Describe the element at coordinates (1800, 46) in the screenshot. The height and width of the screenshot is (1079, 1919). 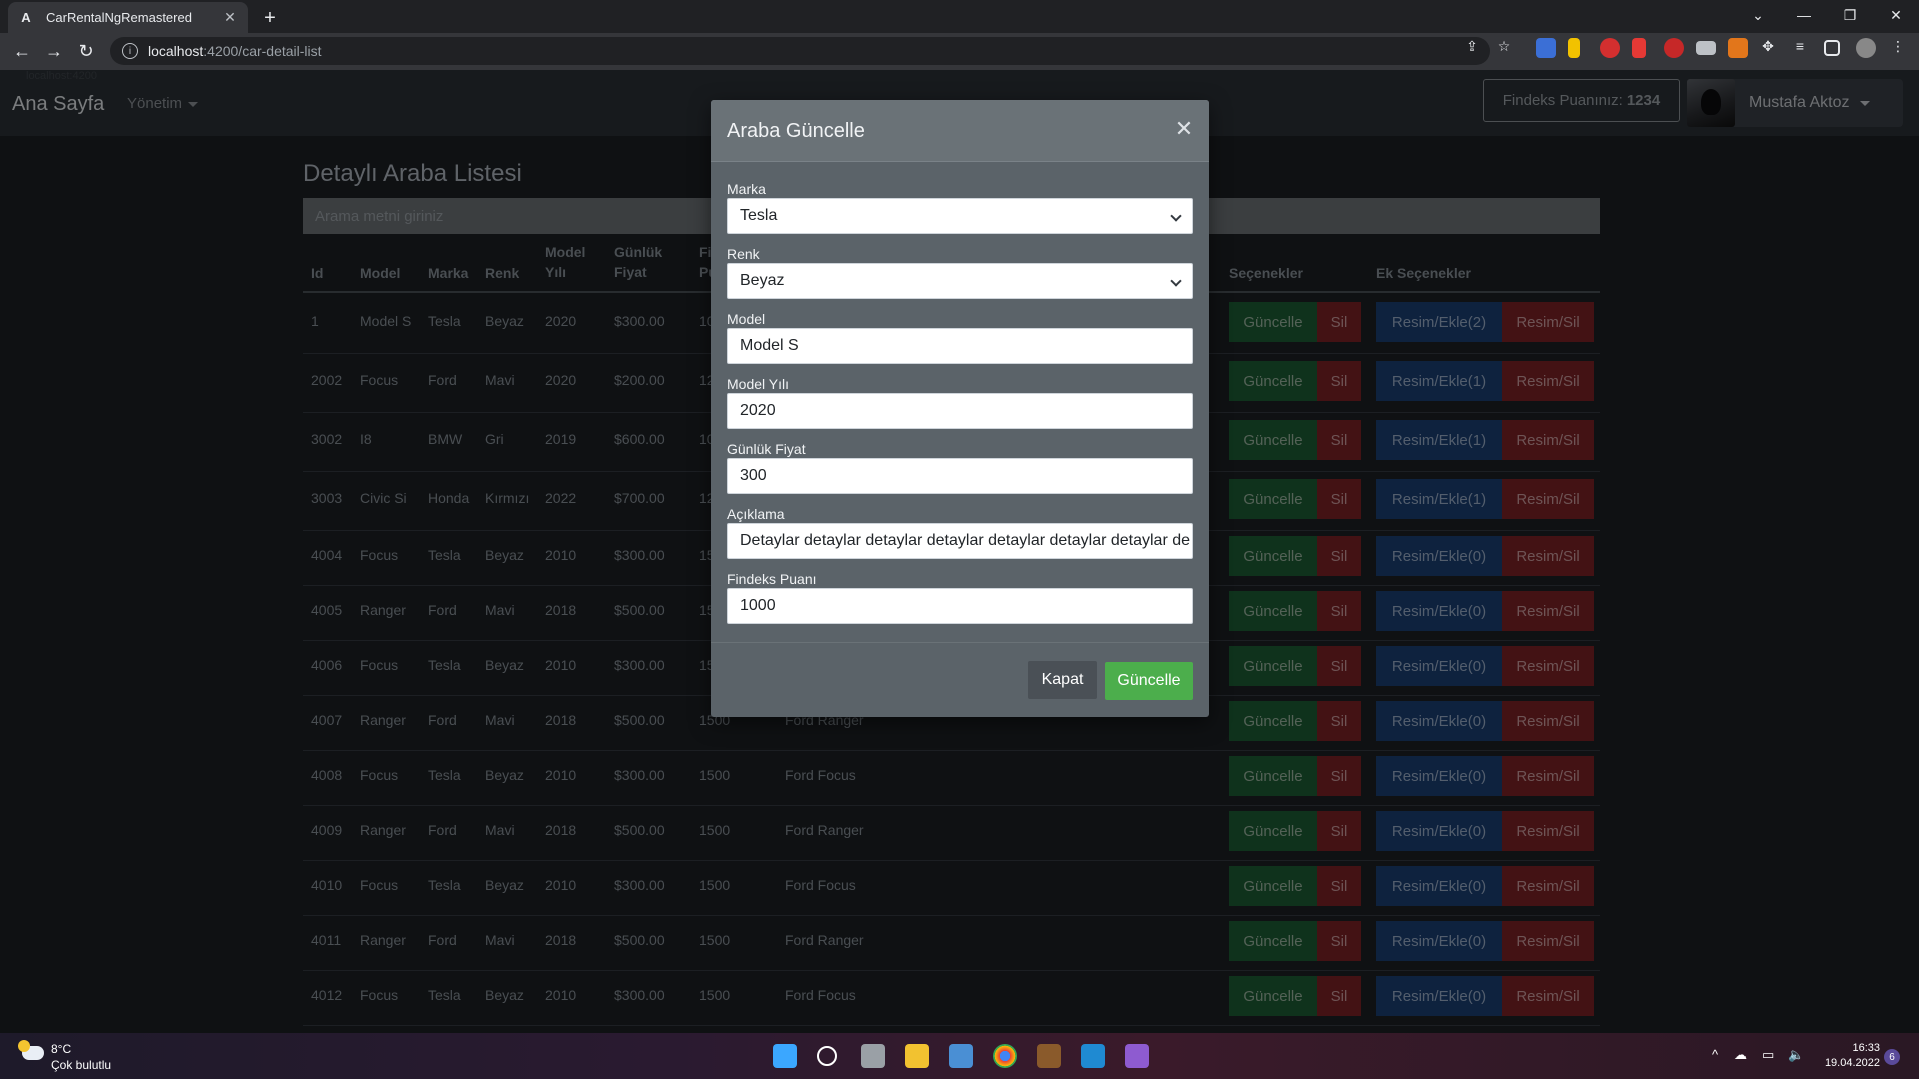
I see `reading-list-icon: ≡` at that location.